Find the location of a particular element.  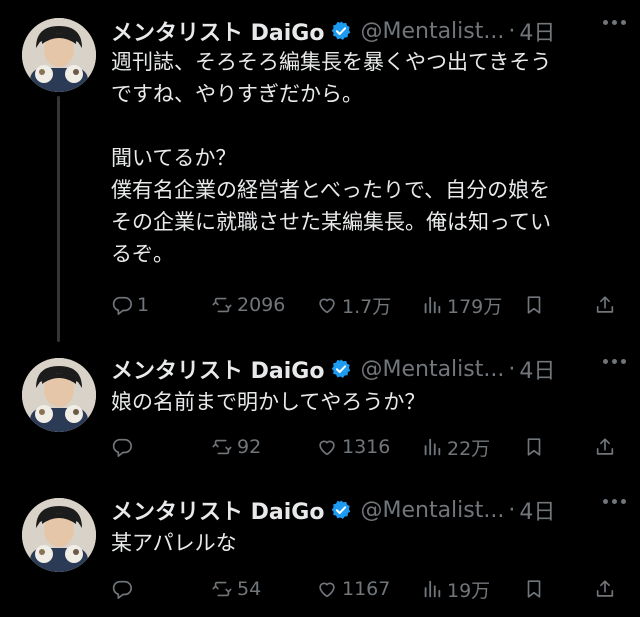

retweet-count: 54 is located at coordinates (249, 589).